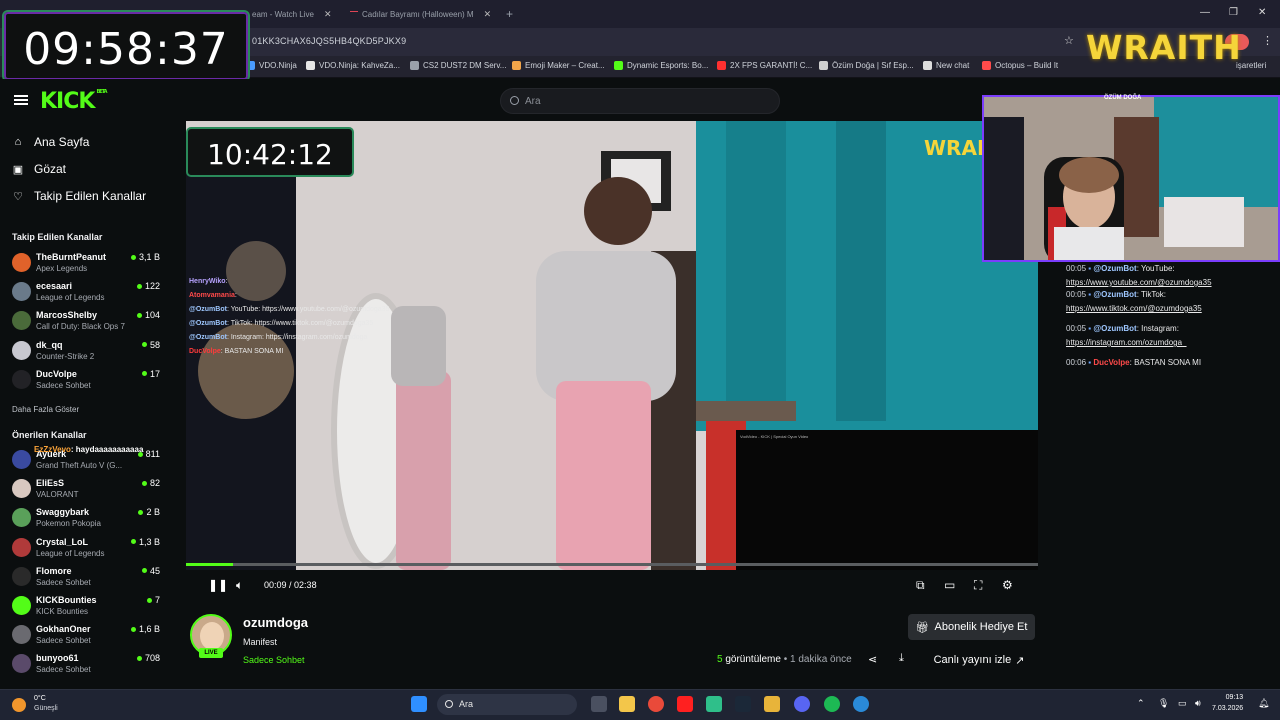 Image resolution: width=1280 pixels, height=720 pixels. I want to click on star-icon: ☆, so click(1069, 40).